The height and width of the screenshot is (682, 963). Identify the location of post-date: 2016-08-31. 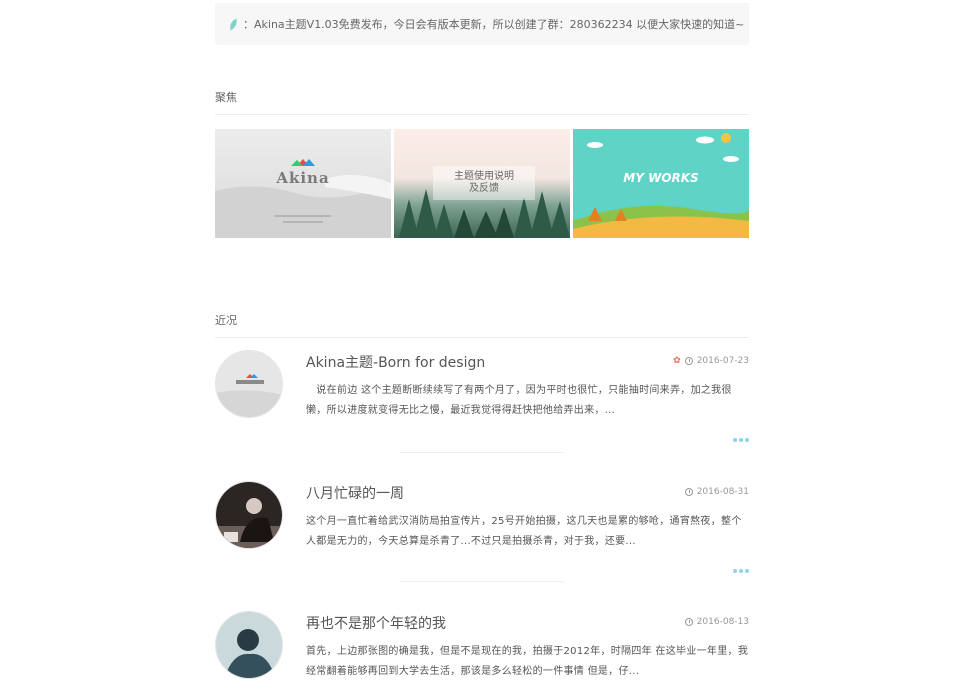
(722, 492).